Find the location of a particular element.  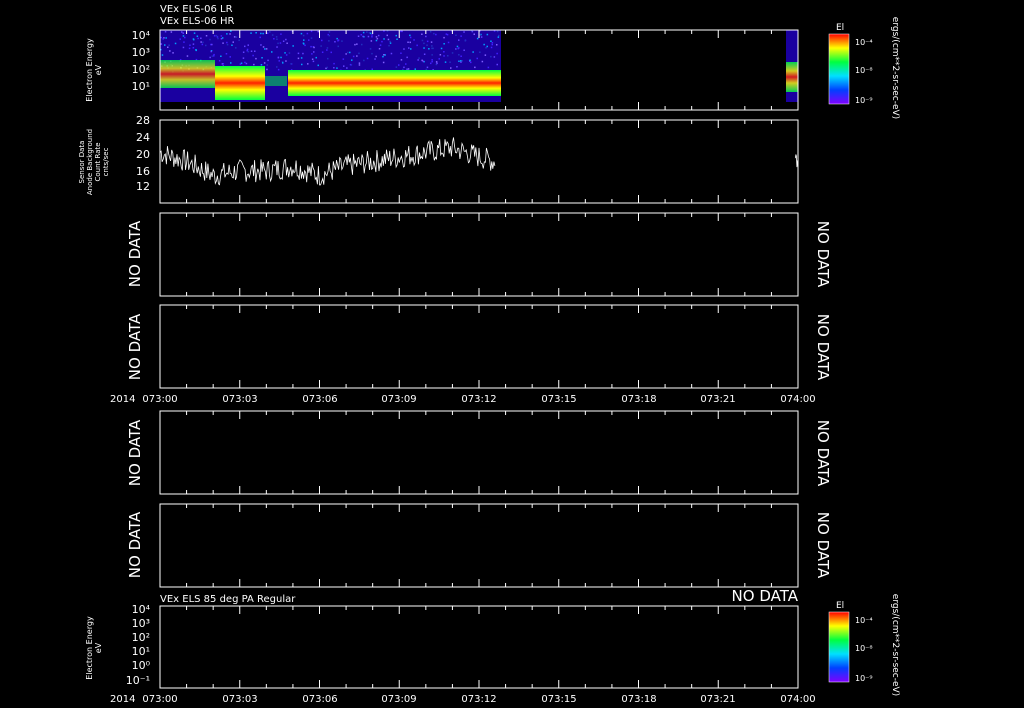

panel7-ytick-0: 10⁰ is located at coordinates (141, 665).